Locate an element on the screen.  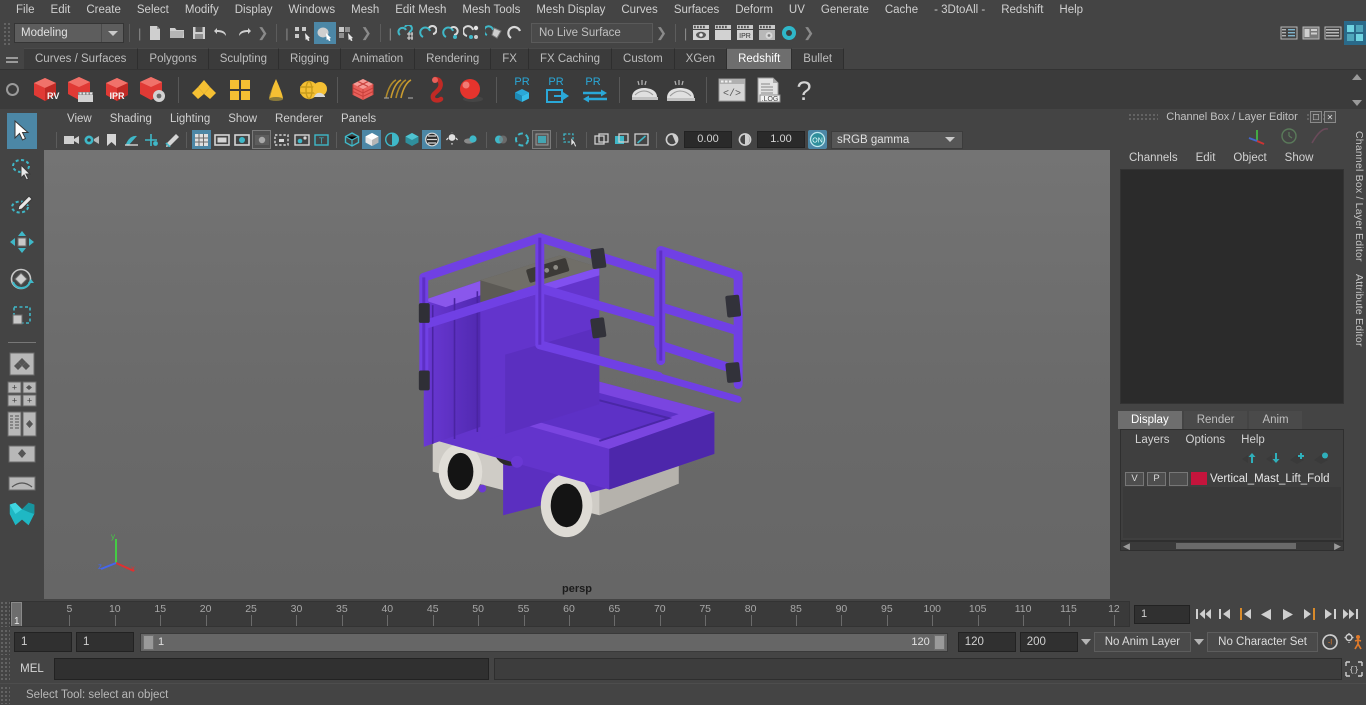
ambient-occlusion-icon is located at coordinates (471, 139).